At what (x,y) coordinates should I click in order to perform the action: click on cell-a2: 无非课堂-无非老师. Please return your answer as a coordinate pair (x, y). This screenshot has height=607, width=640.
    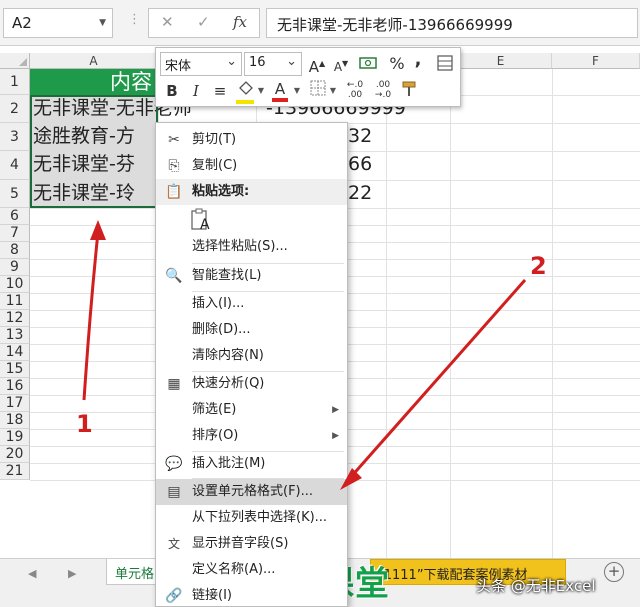
    Looking at the image, I should click on (111, 109).